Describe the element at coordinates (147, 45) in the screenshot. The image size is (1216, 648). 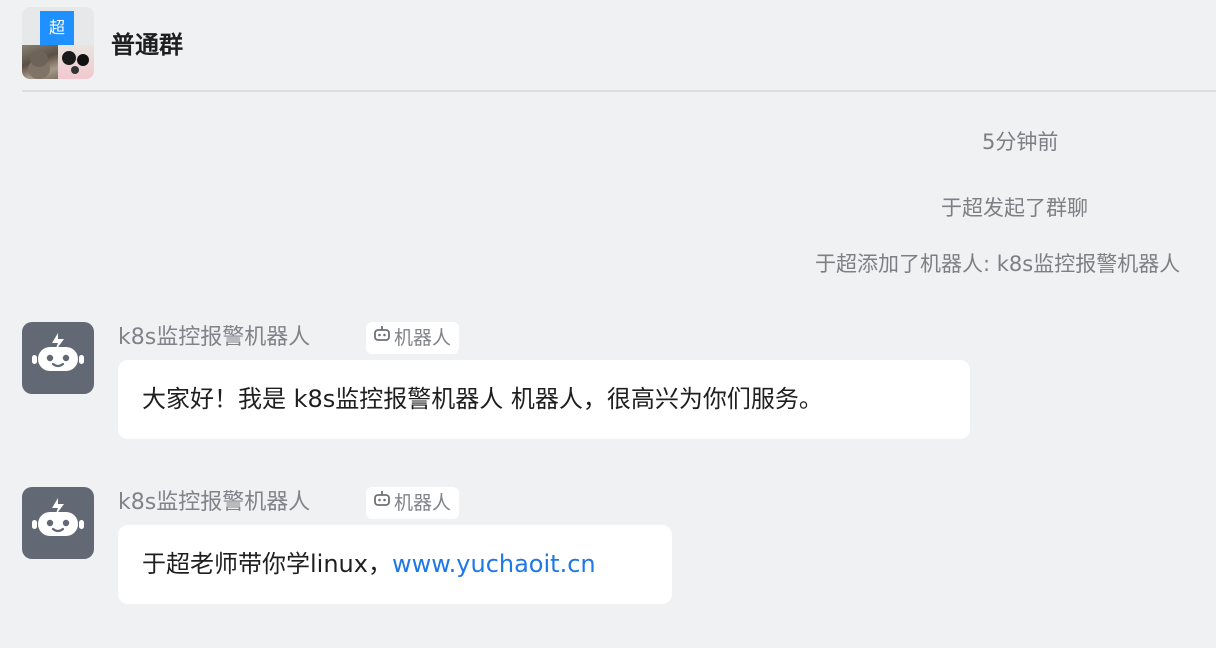
I see `group-title: 普通群` at that location.